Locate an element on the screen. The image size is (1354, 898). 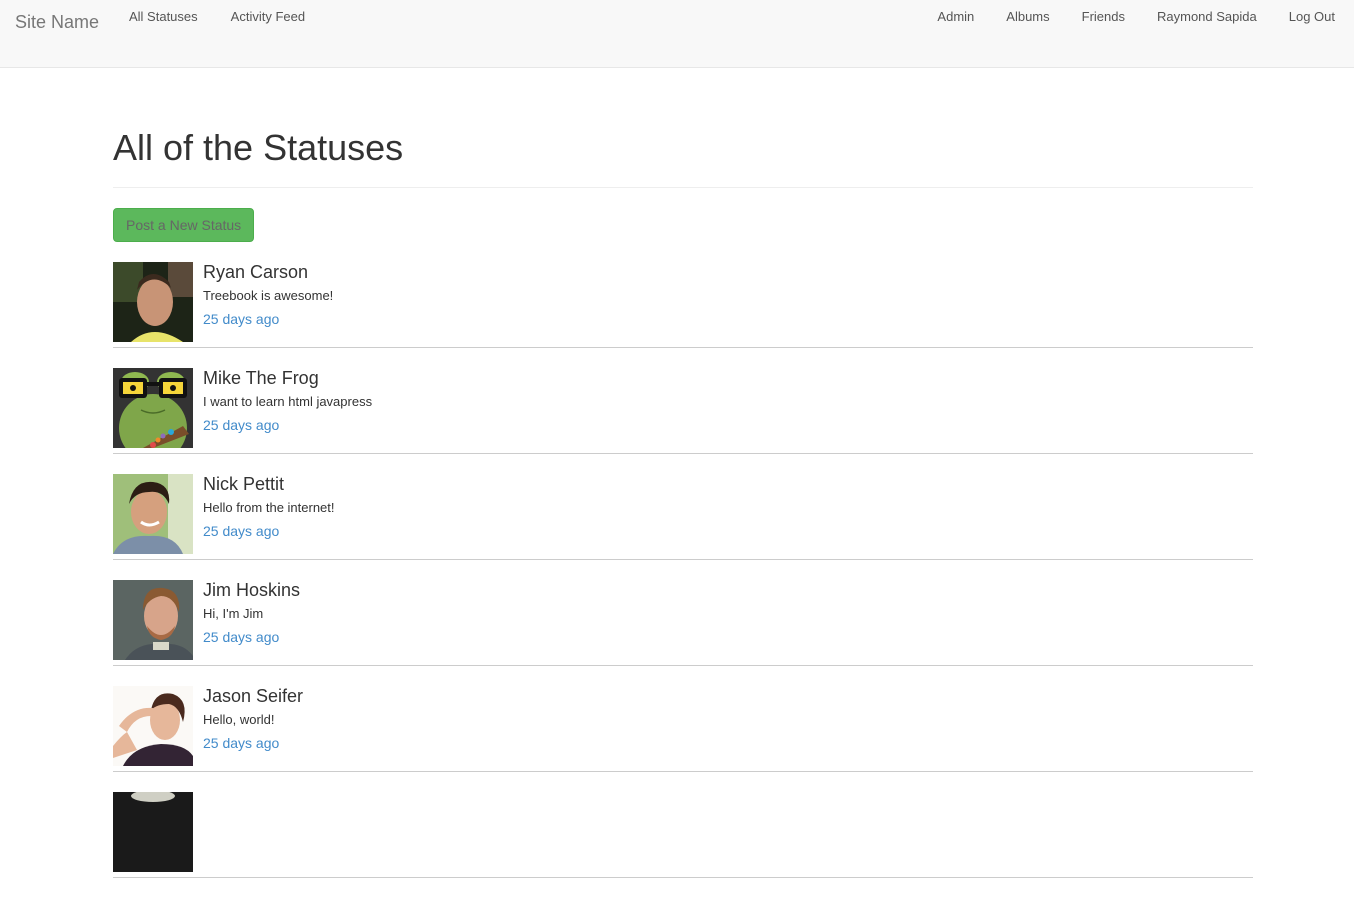
page-header: All of the Statuses is located at coordinates (683, 158).